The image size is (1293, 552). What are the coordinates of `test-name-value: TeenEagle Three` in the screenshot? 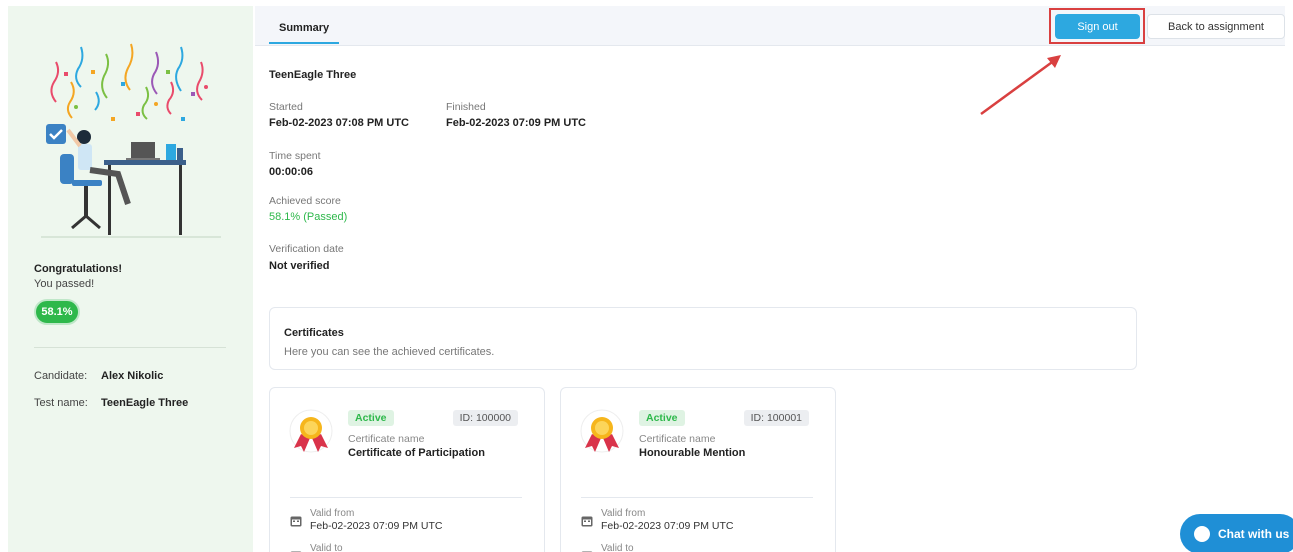 It's located at (145, 403).